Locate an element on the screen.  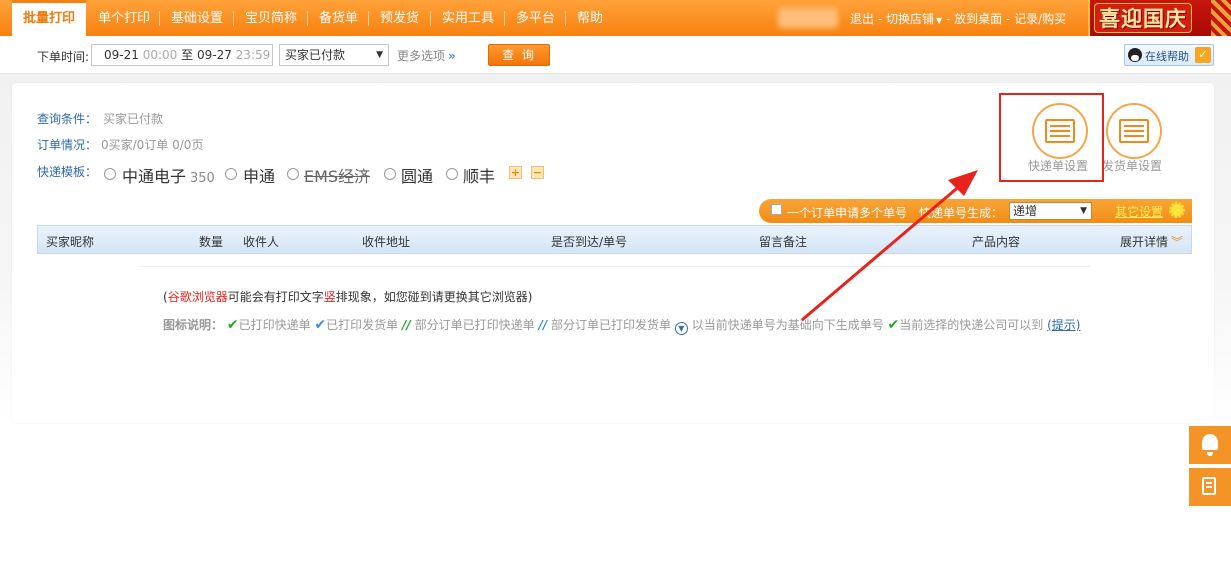
col-product: 产品内容 is located at coordinates (996, 242).